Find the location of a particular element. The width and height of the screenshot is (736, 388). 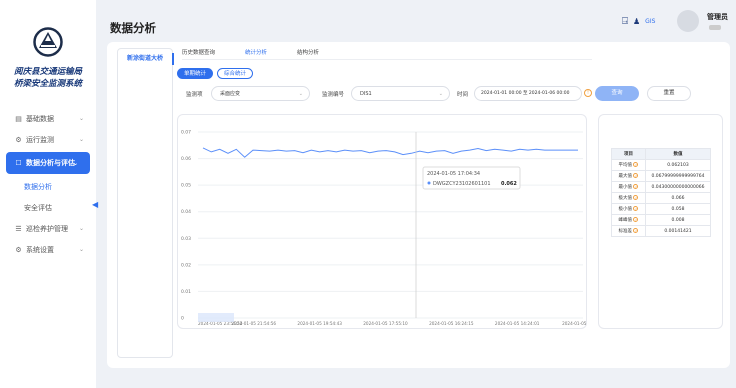

stats-value: 0.008 is located at coordinates (678, 220).